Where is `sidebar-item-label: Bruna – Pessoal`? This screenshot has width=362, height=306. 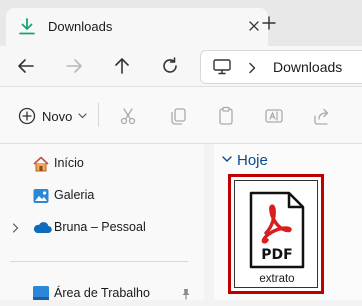
sidebar-item-label: Bruna – Pessoal is located at coordinates (100, 227).